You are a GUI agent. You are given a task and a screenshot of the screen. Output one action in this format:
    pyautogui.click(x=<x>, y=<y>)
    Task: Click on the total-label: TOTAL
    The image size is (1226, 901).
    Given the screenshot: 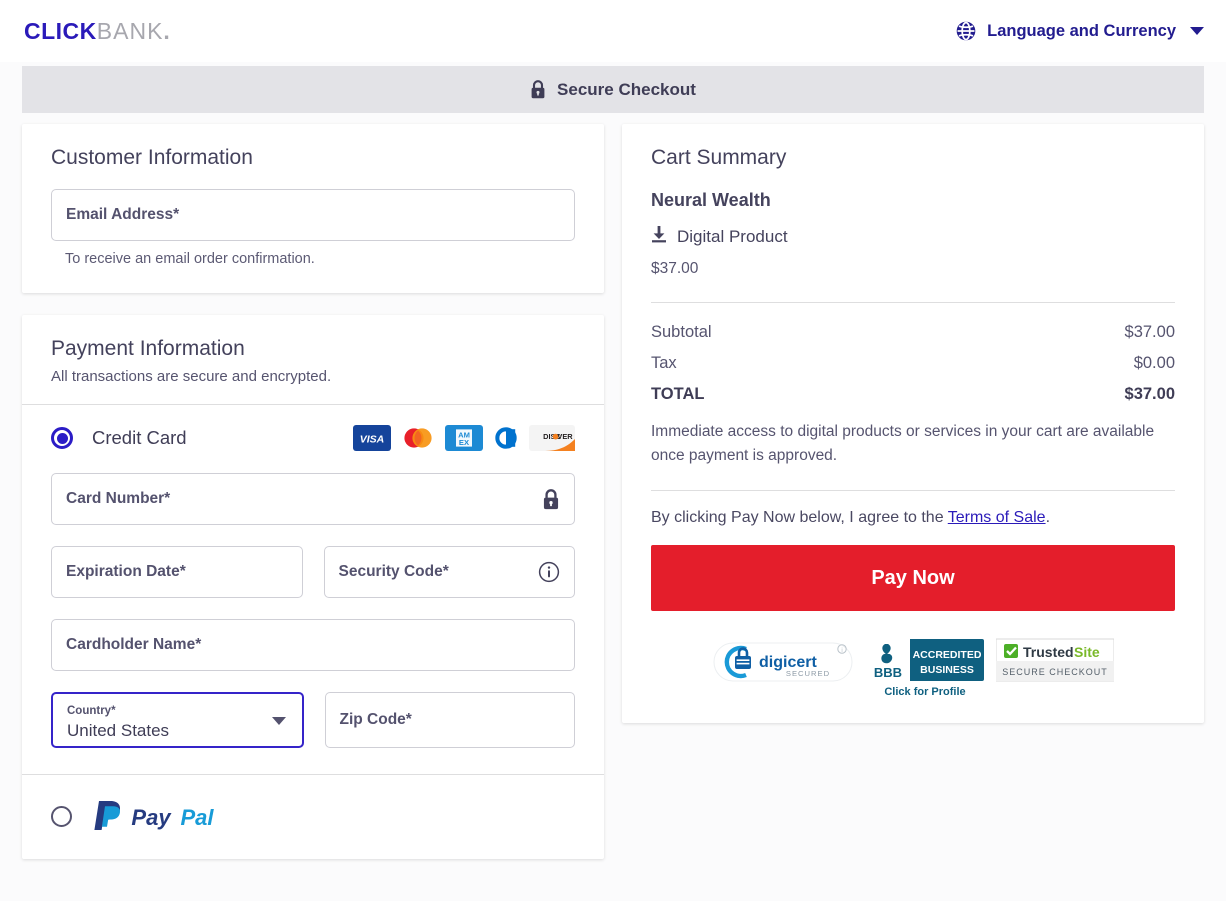 What is the action you would take?
    pyautogui.click(x=678, y=394)
    